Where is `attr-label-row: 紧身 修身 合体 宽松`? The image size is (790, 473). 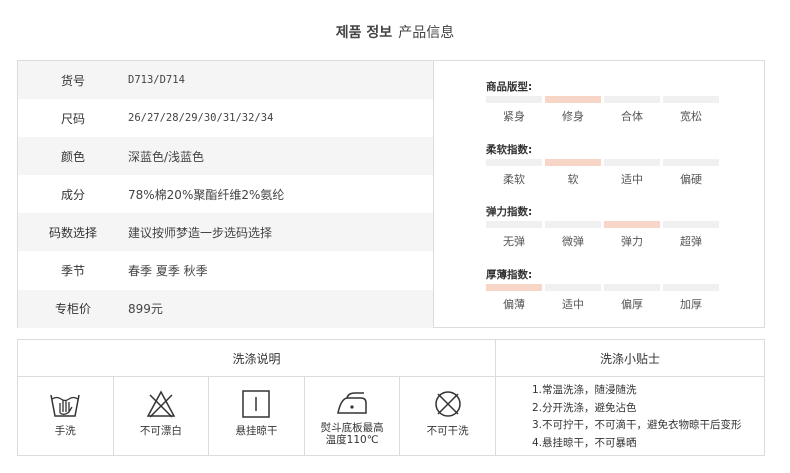 attr-label-row: 紧身 修身 合体 宽松 is located at coordinates (625, 116).